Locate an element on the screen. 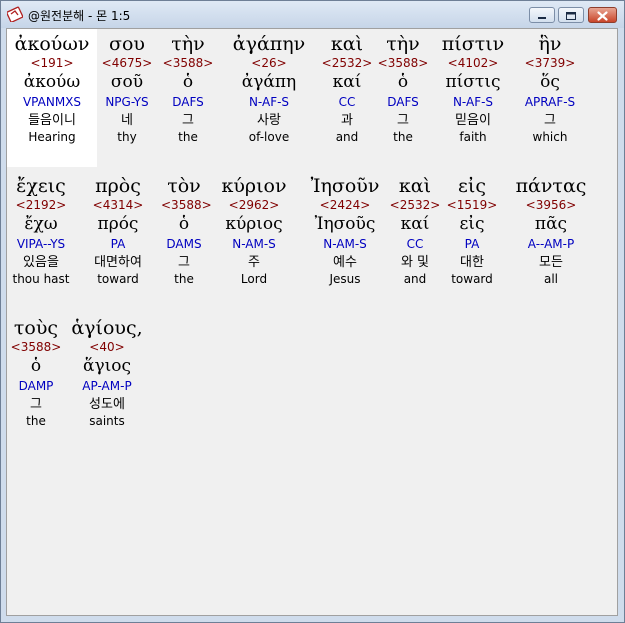 This screenshot has width=625, height=623. lemma: ἀκούω is located at coordinates (52, 82).